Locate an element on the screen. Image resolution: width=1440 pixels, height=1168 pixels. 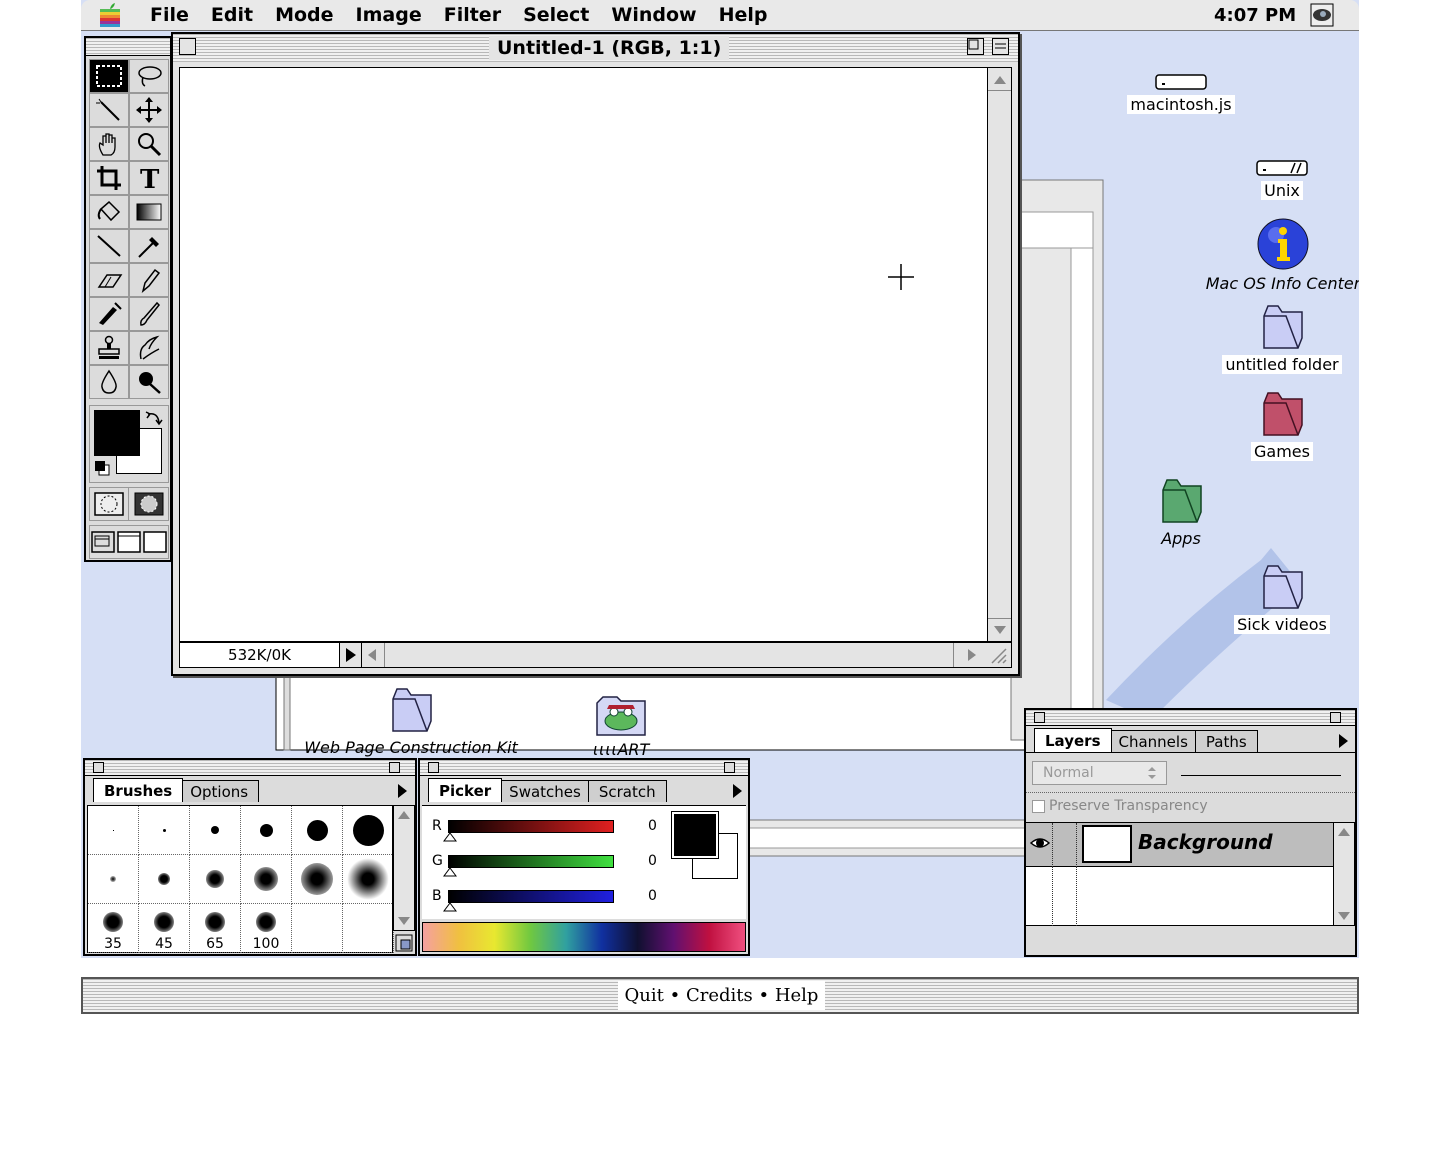
layers-palette-menu is located at coordinates (1343, 741).